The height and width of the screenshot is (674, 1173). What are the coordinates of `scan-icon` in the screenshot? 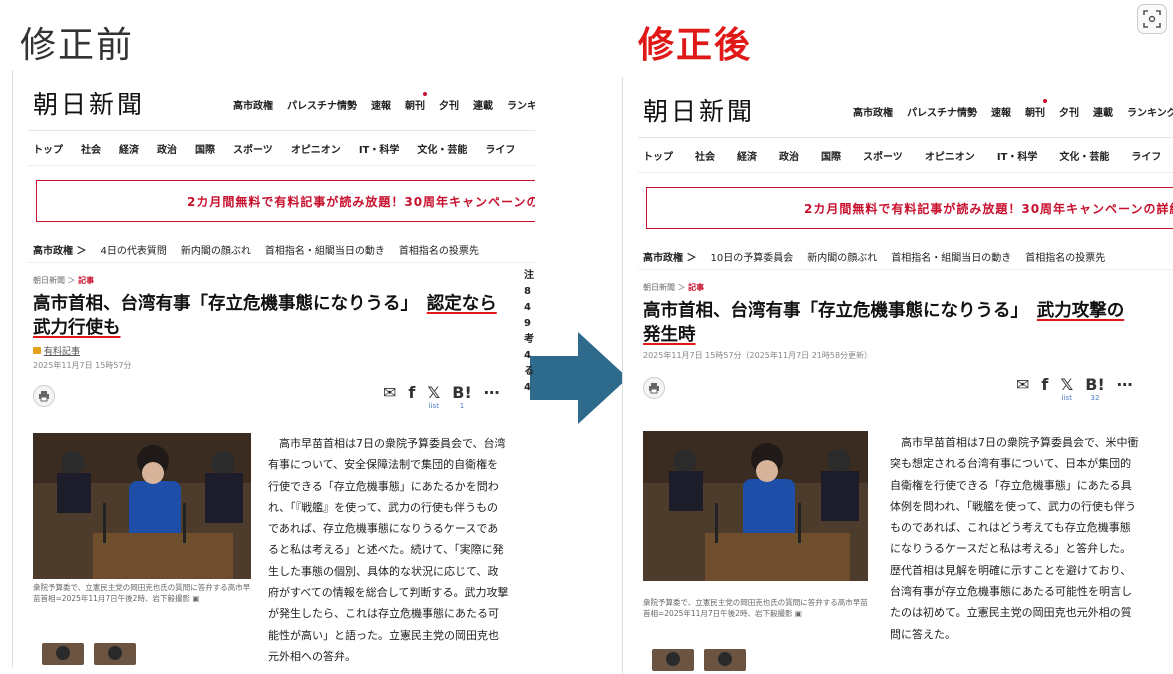 It's located at (1152, 19).